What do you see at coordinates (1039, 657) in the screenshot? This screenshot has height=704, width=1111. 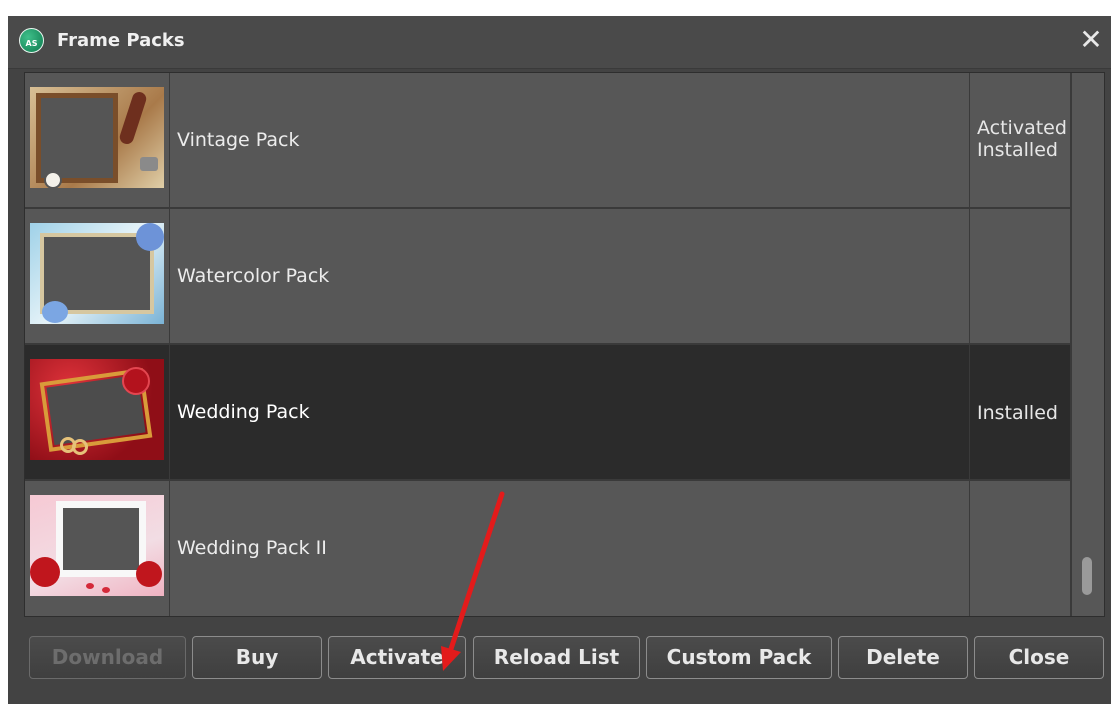 I see `close-button: Close` at bounding box center [1039, 657].